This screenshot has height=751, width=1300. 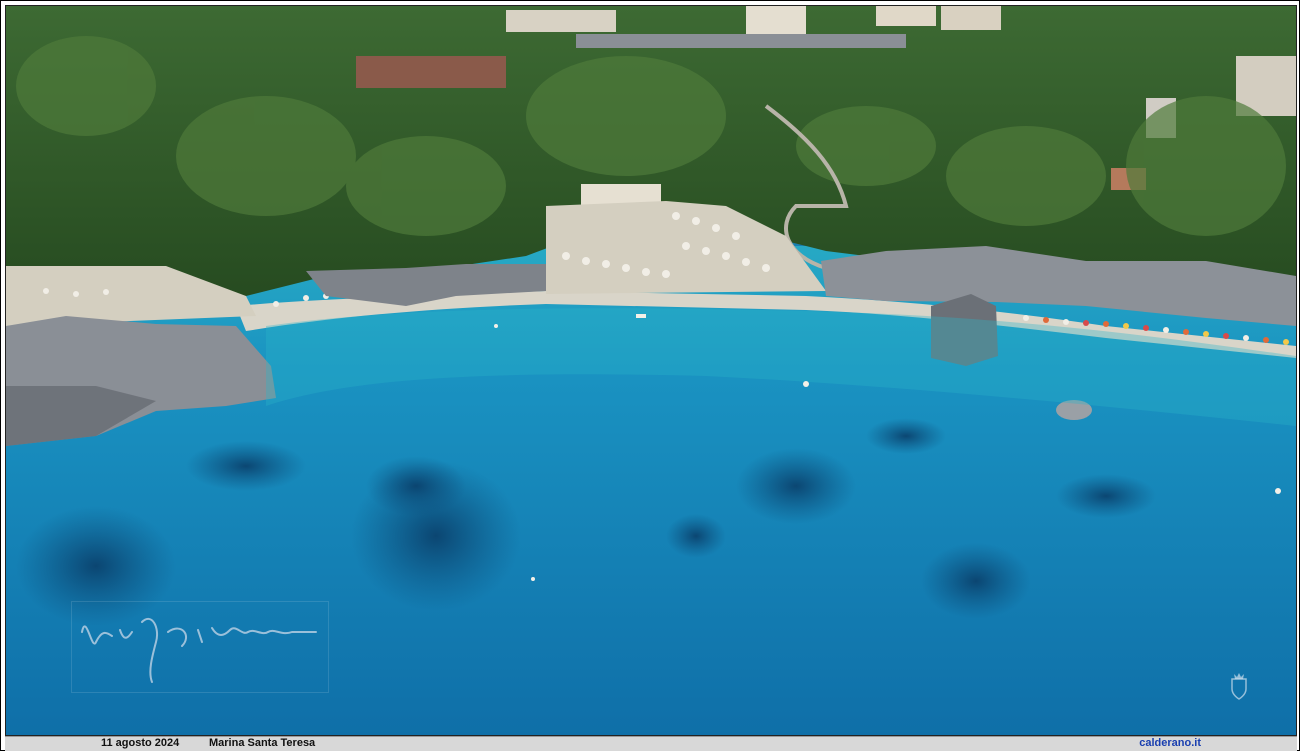 I want to click on caption-site-link: calderano.it, so click(x=1170, y=743).